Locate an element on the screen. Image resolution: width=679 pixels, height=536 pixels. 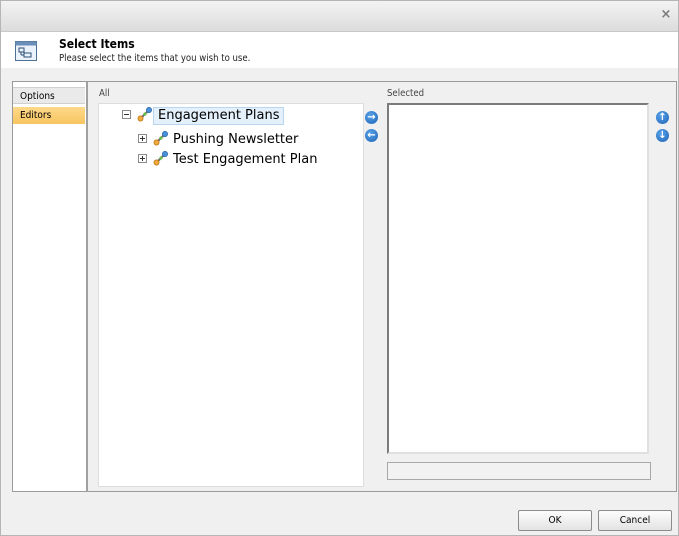
selected-item-field is located at coordinates (519, 471).